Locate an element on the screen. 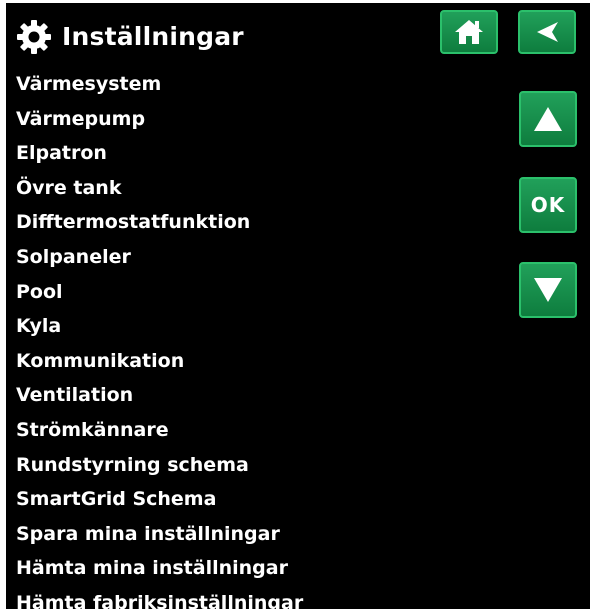 This screenshot has height=612, width=594. gear-icon is located at coordinates (34, 37).